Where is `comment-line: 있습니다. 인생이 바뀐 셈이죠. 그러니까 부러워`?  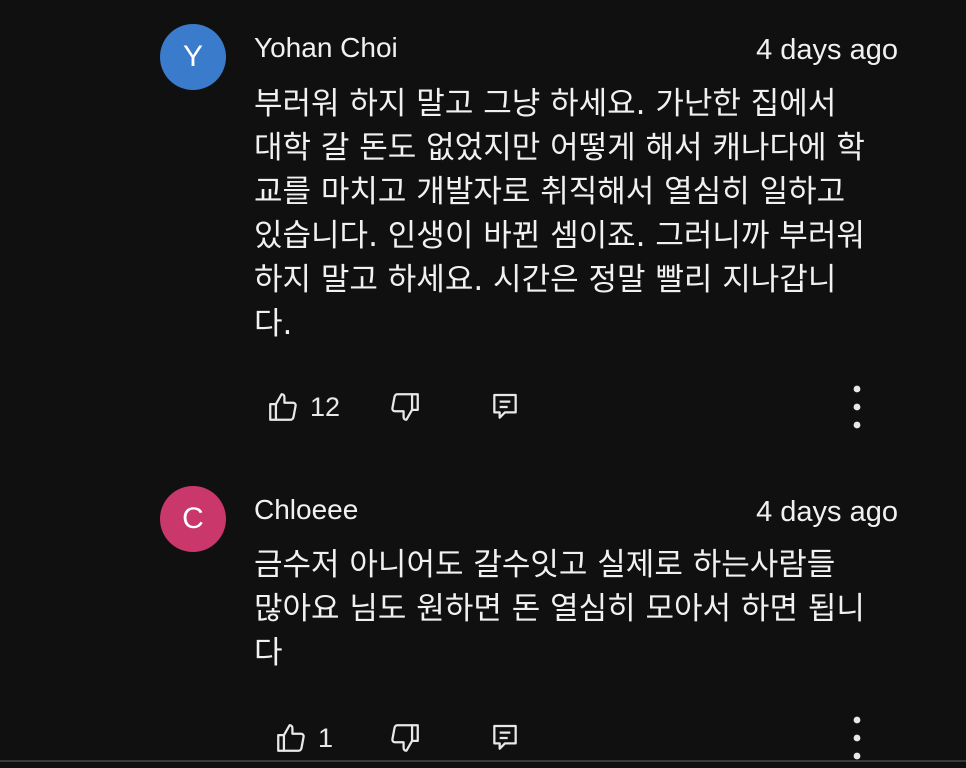
comment-line: 있습니다. 인생이 바뀐 셈이죠. 그러니까 부러워 is located at coordinates (559, 236).